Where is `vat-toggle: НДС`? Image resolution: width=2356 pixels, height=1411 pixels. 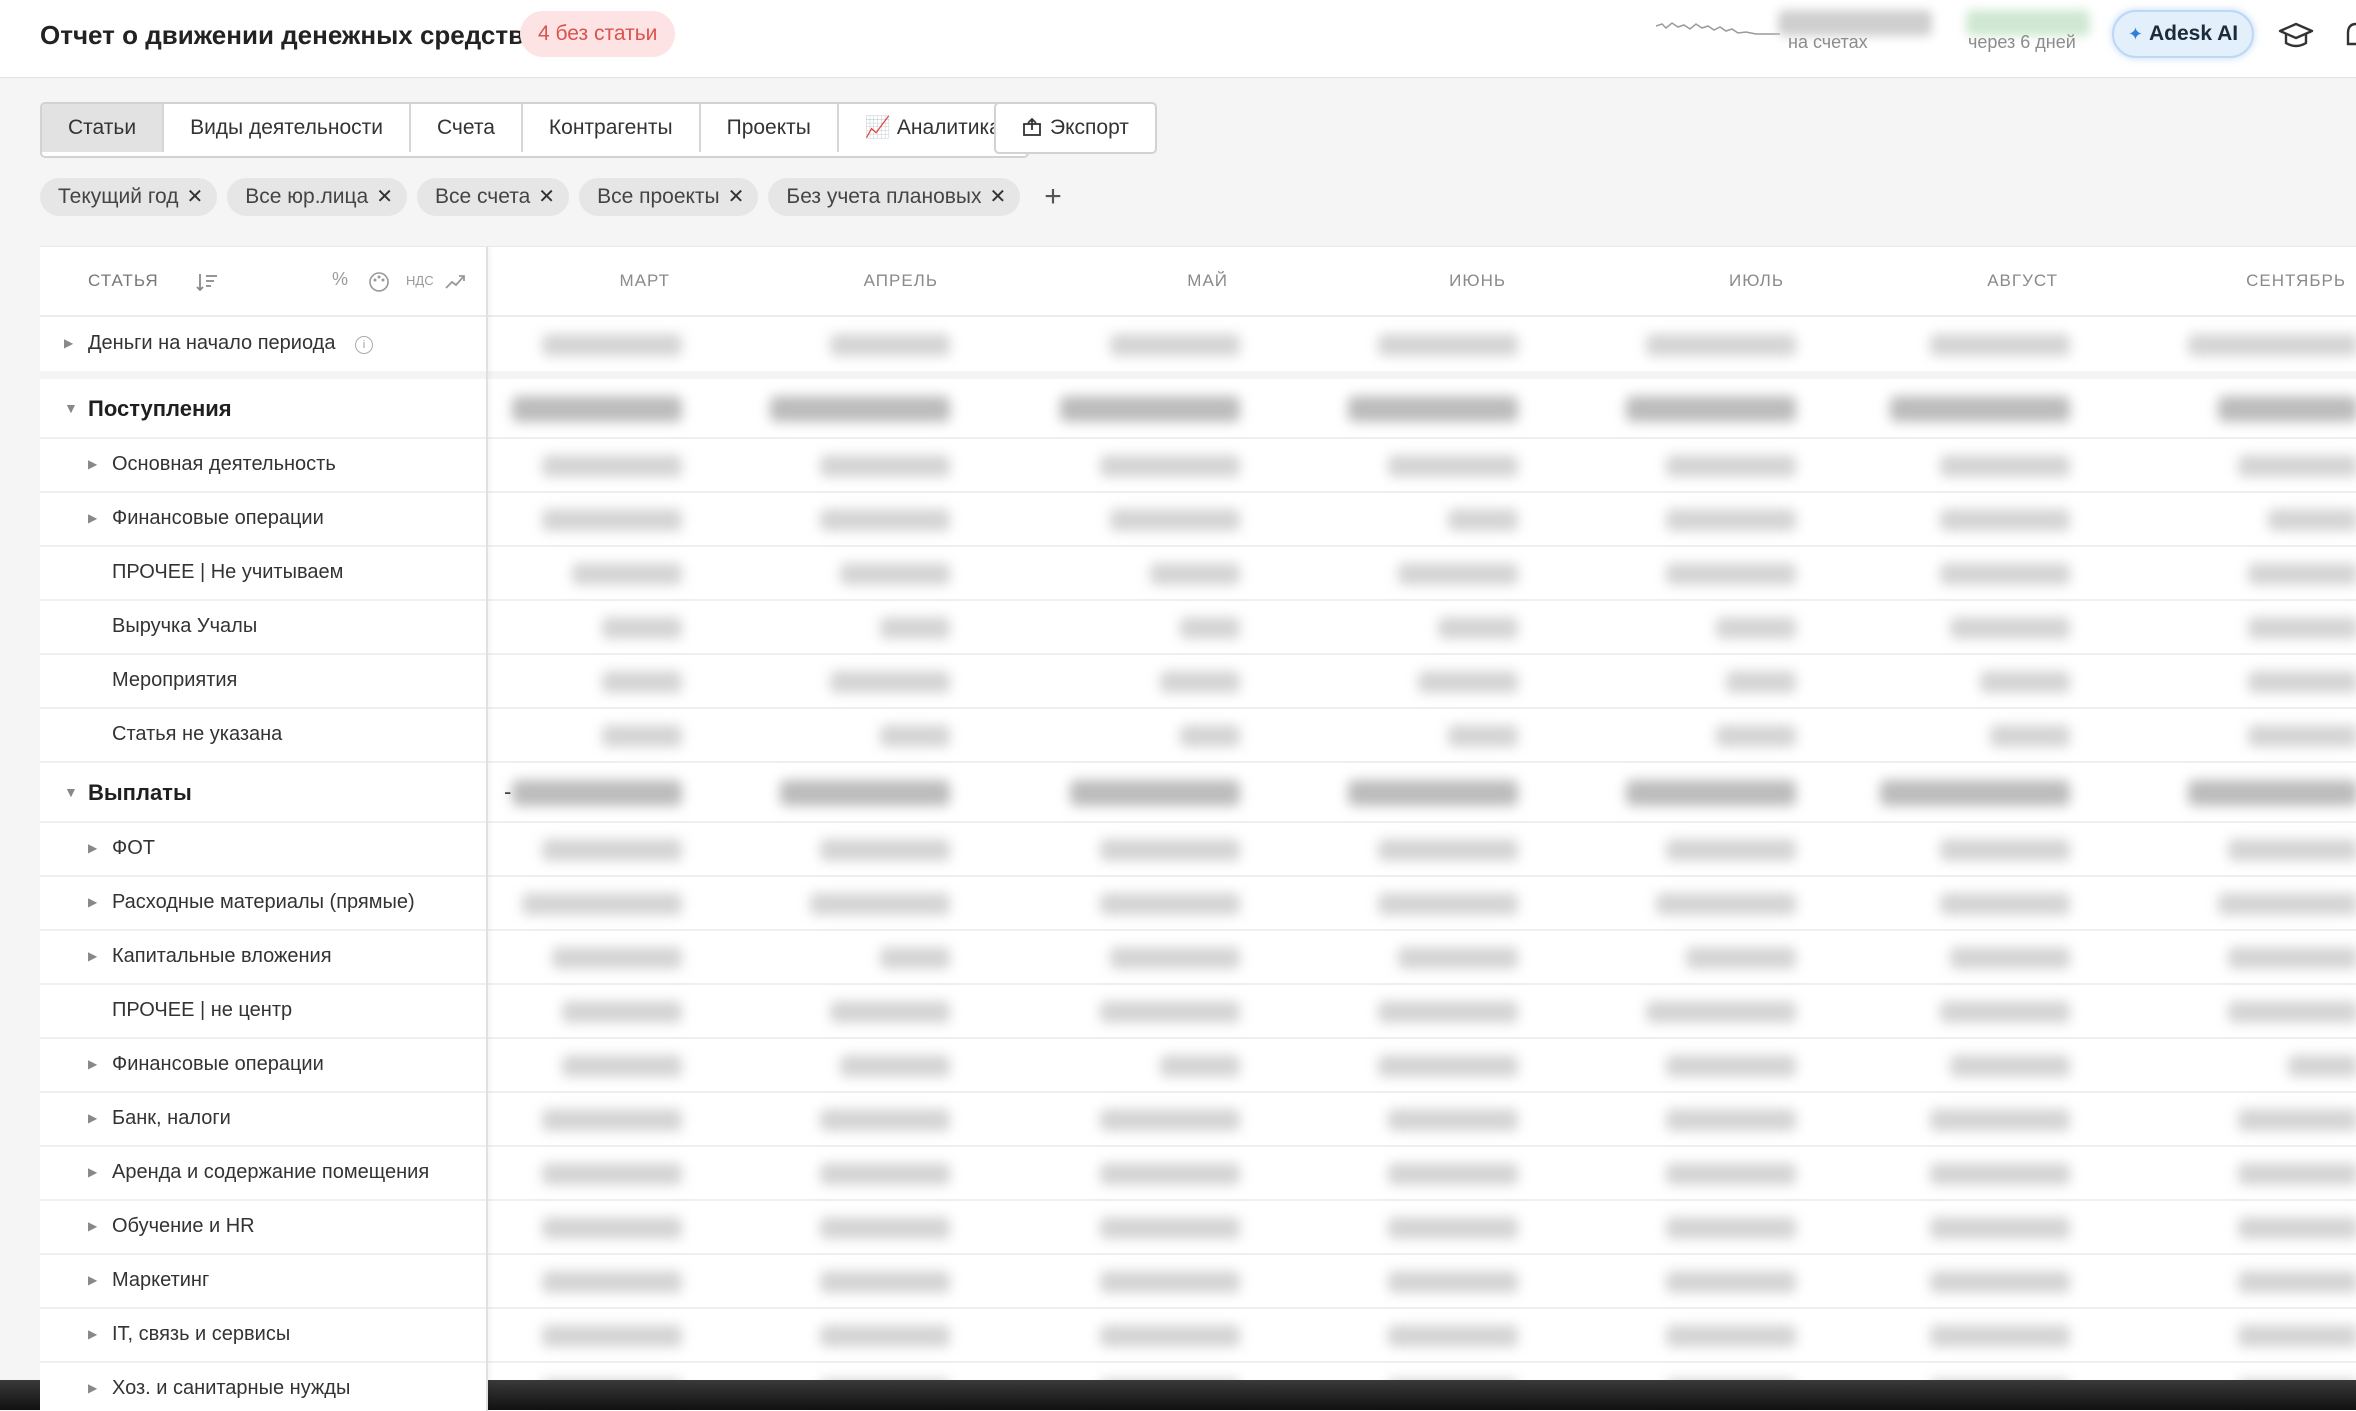
vat-toggle: НДС is located at coordinates (420, 280).